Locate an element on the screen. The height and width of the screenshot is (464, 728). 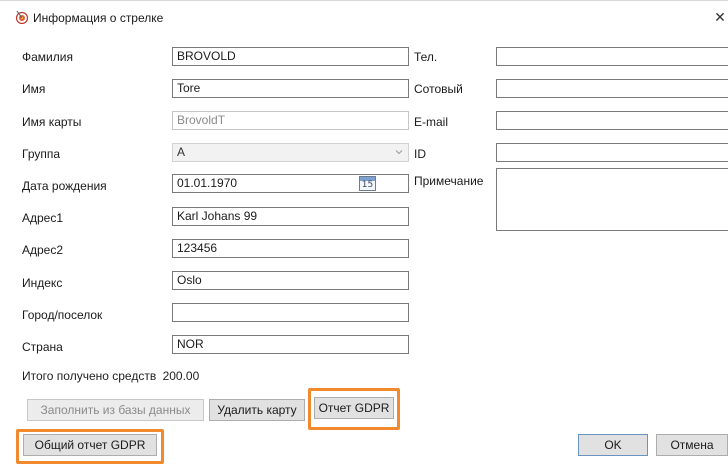
card-name-label: Имя карты is located at coordinates (52, 122).